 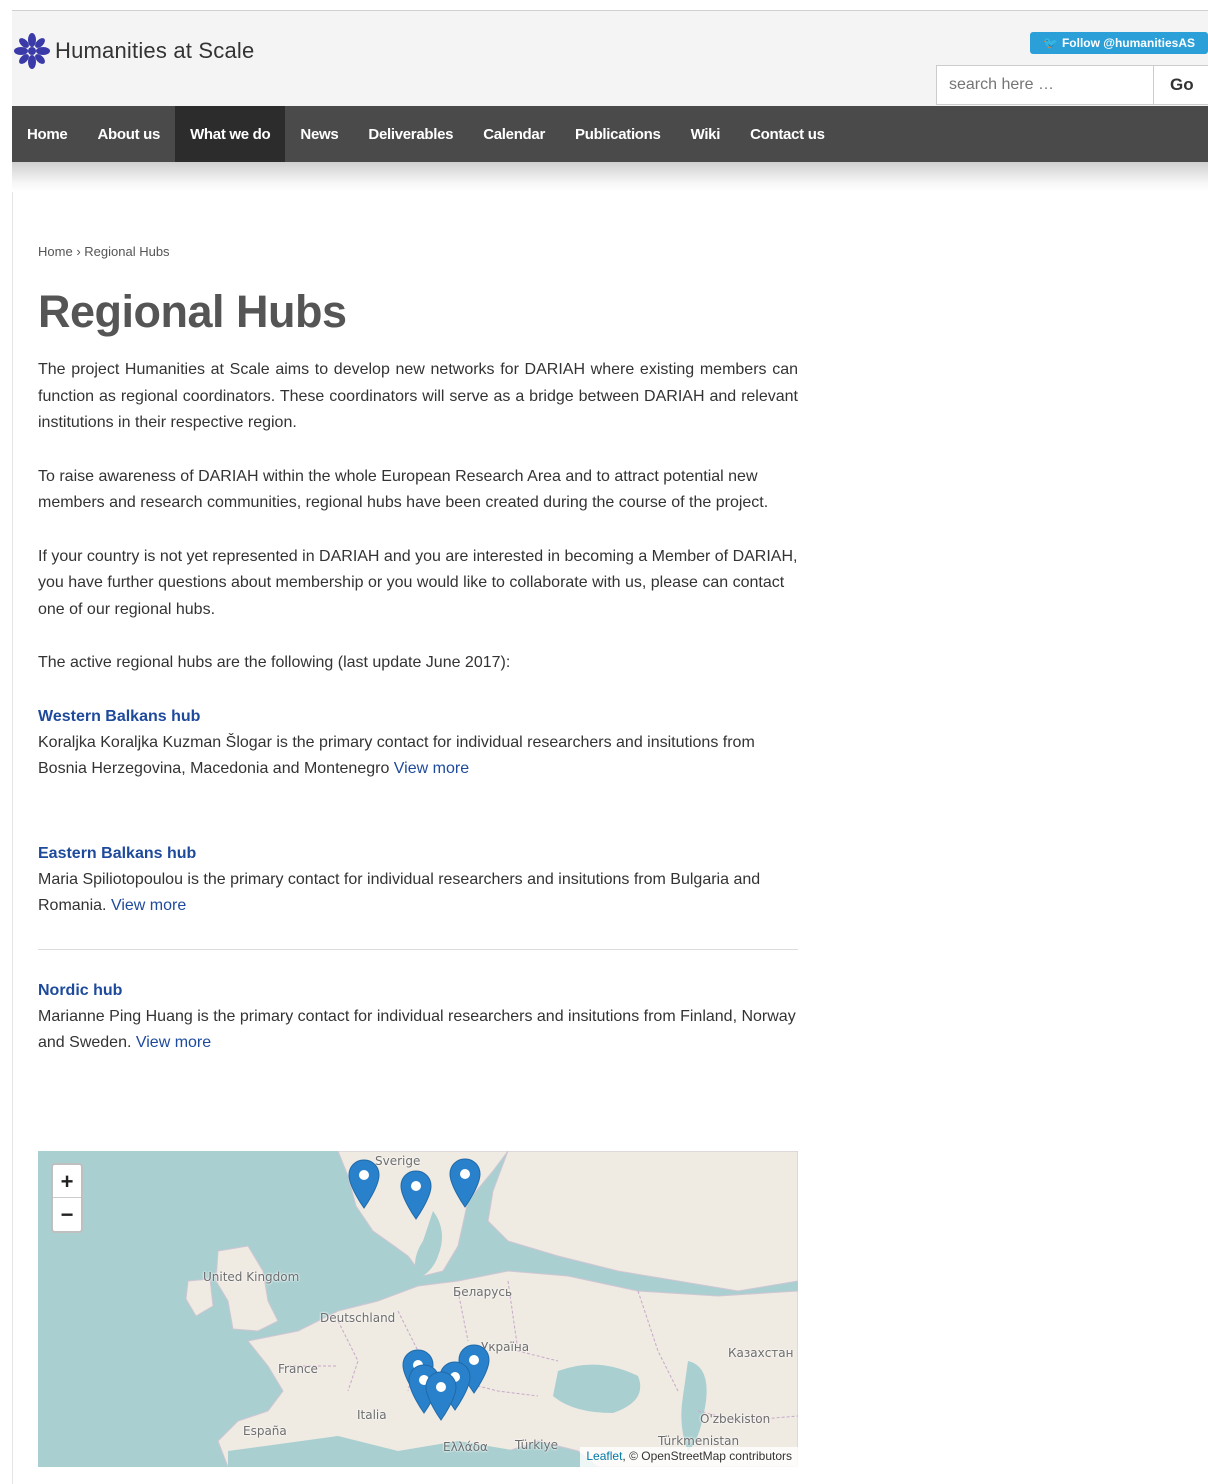 What do you see at coordinates (761, 1353) in the screenshot?
I see `map-label-kazakhstan: Казахстан` at bounding box center [761, 1353].